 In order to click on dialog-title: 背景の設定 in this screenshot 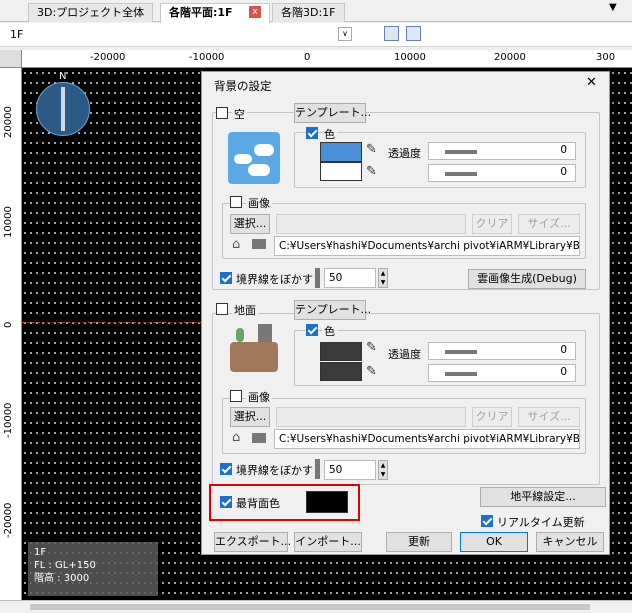, I will do `click(243, 86)`.